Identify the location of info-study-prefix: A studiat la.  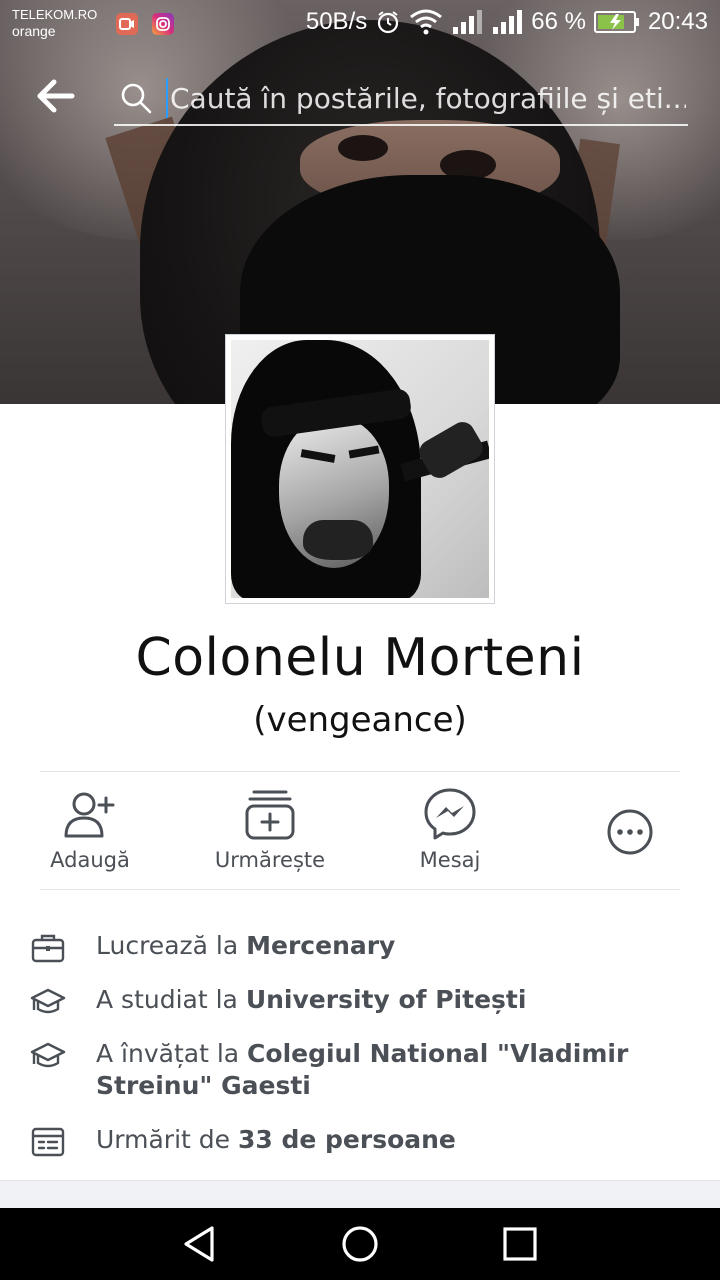
(171, 999).